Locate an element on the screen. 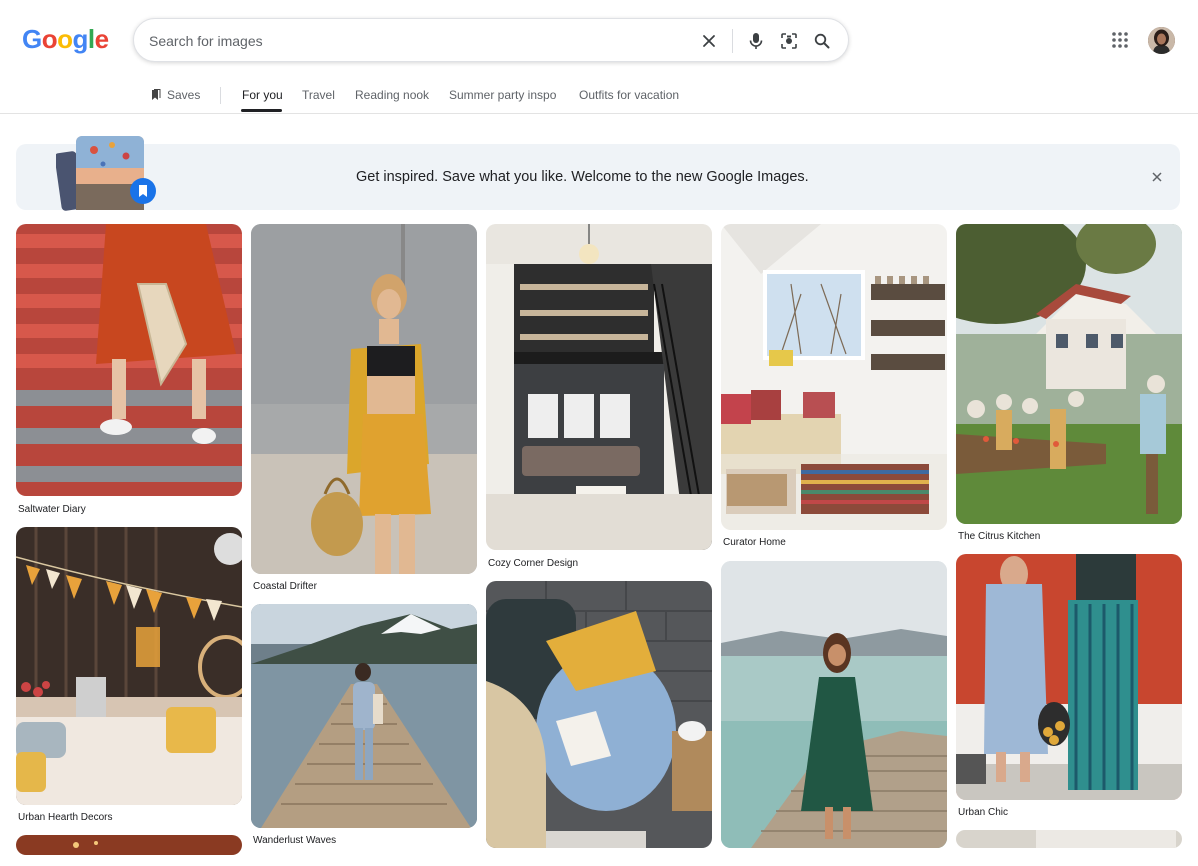 This screenshot has height=866, width=1198. card-caption: Cozy Corner Design is located at coordinates (533, 563).